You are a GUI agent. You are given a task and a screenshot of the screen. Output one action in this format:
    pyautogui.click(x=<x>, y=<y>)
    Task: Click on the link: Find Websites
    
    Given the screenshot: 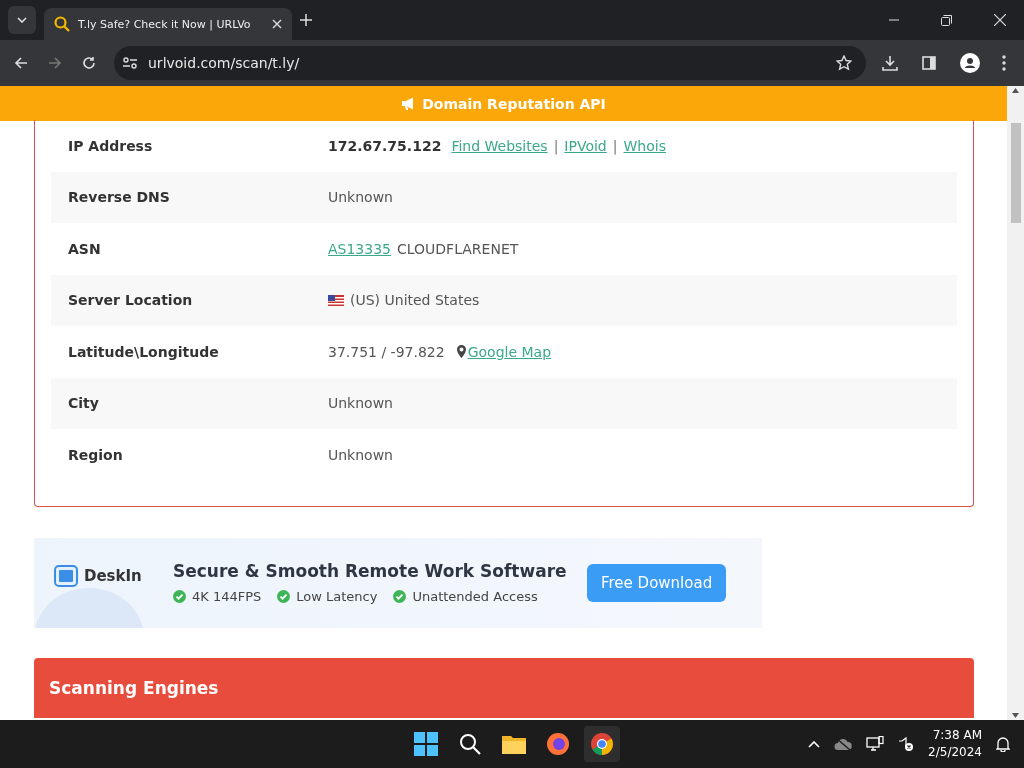 What is the action you would take?
    pyautogui.click(x=499, y=145)
    